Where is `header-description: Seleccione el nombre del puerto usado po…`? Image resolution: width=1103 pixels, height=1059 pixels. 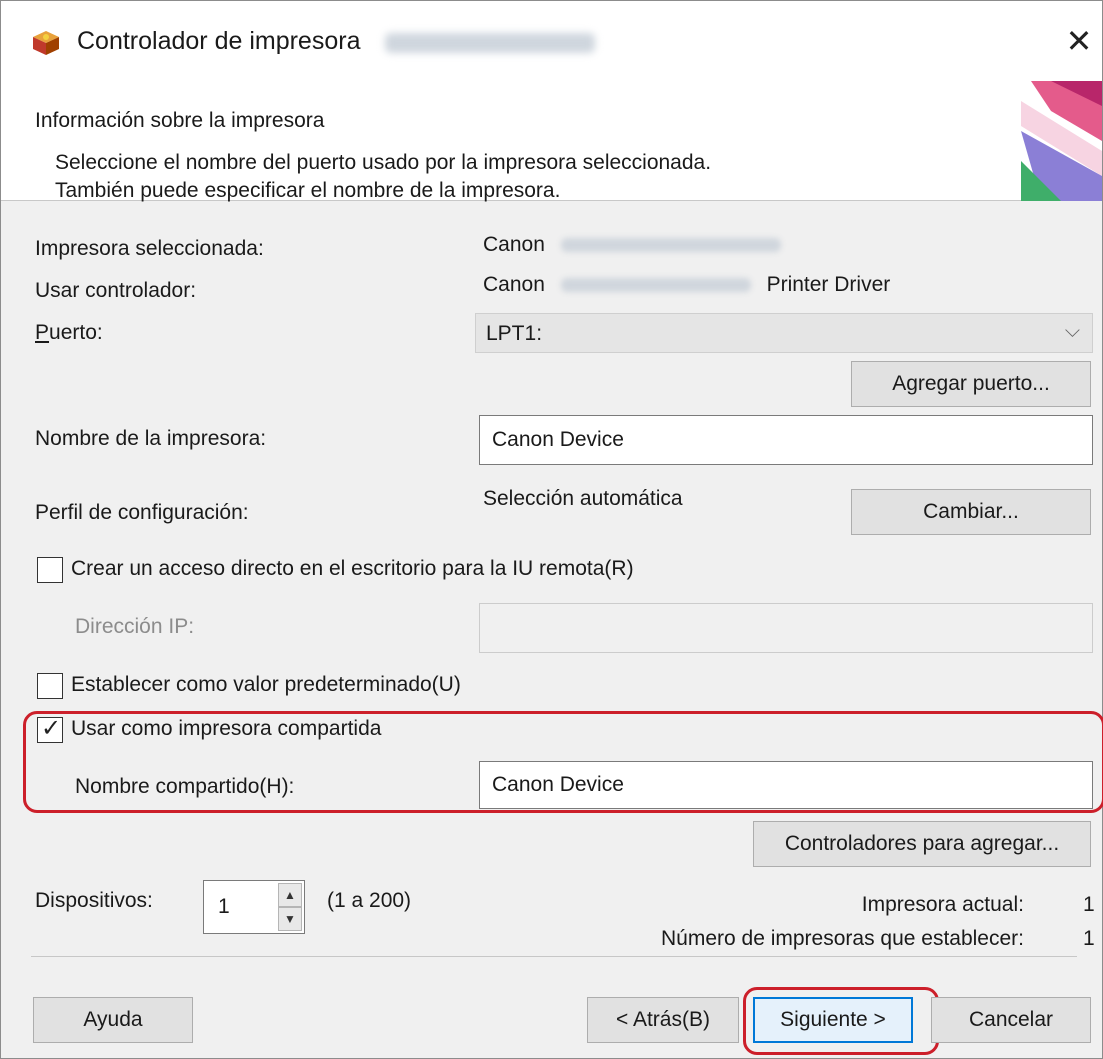
header-description: Seleccione el nombre del puerto usado po… is located at coordinates (383, 177).